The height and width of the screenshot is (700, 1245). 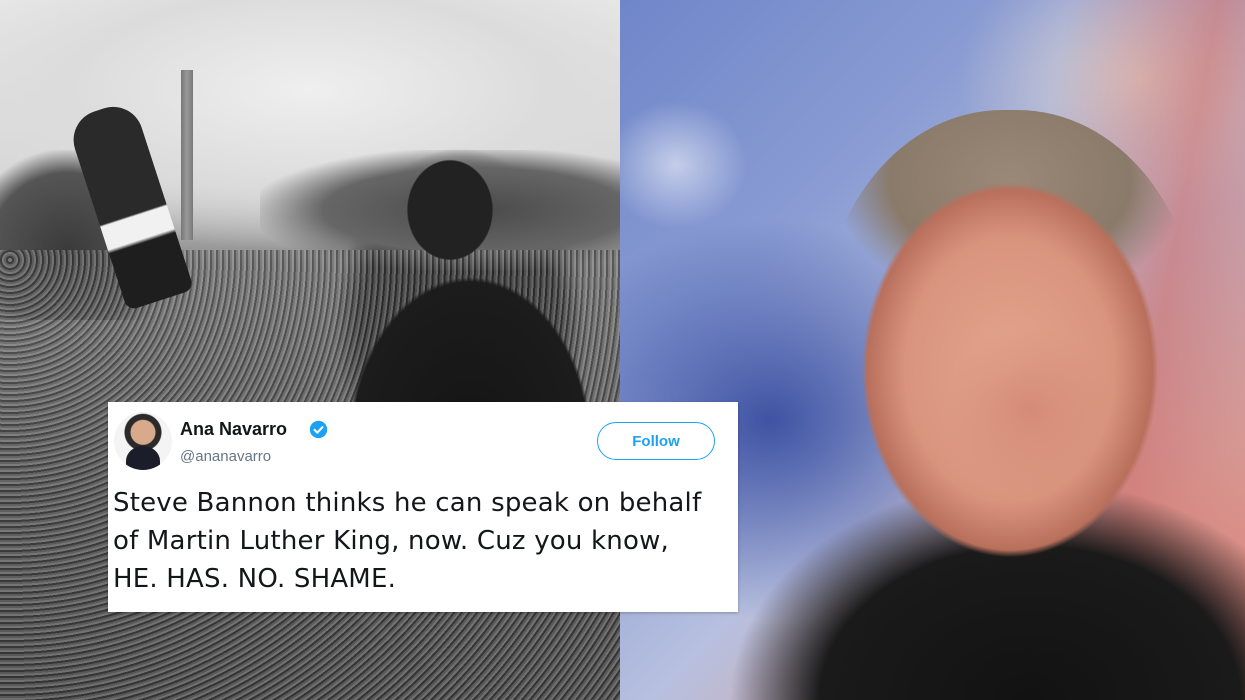 What do you see at coordinates (225, 456) in the screenshot?
I see `handle: @ananavarro` at bounding box center [225, 456].